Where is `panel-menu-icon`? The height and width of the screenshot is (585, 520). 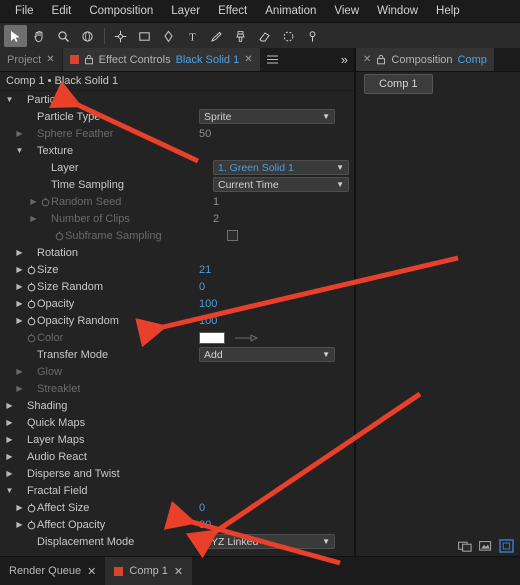
panel-menu-icon is located at coordinates (272, 59).